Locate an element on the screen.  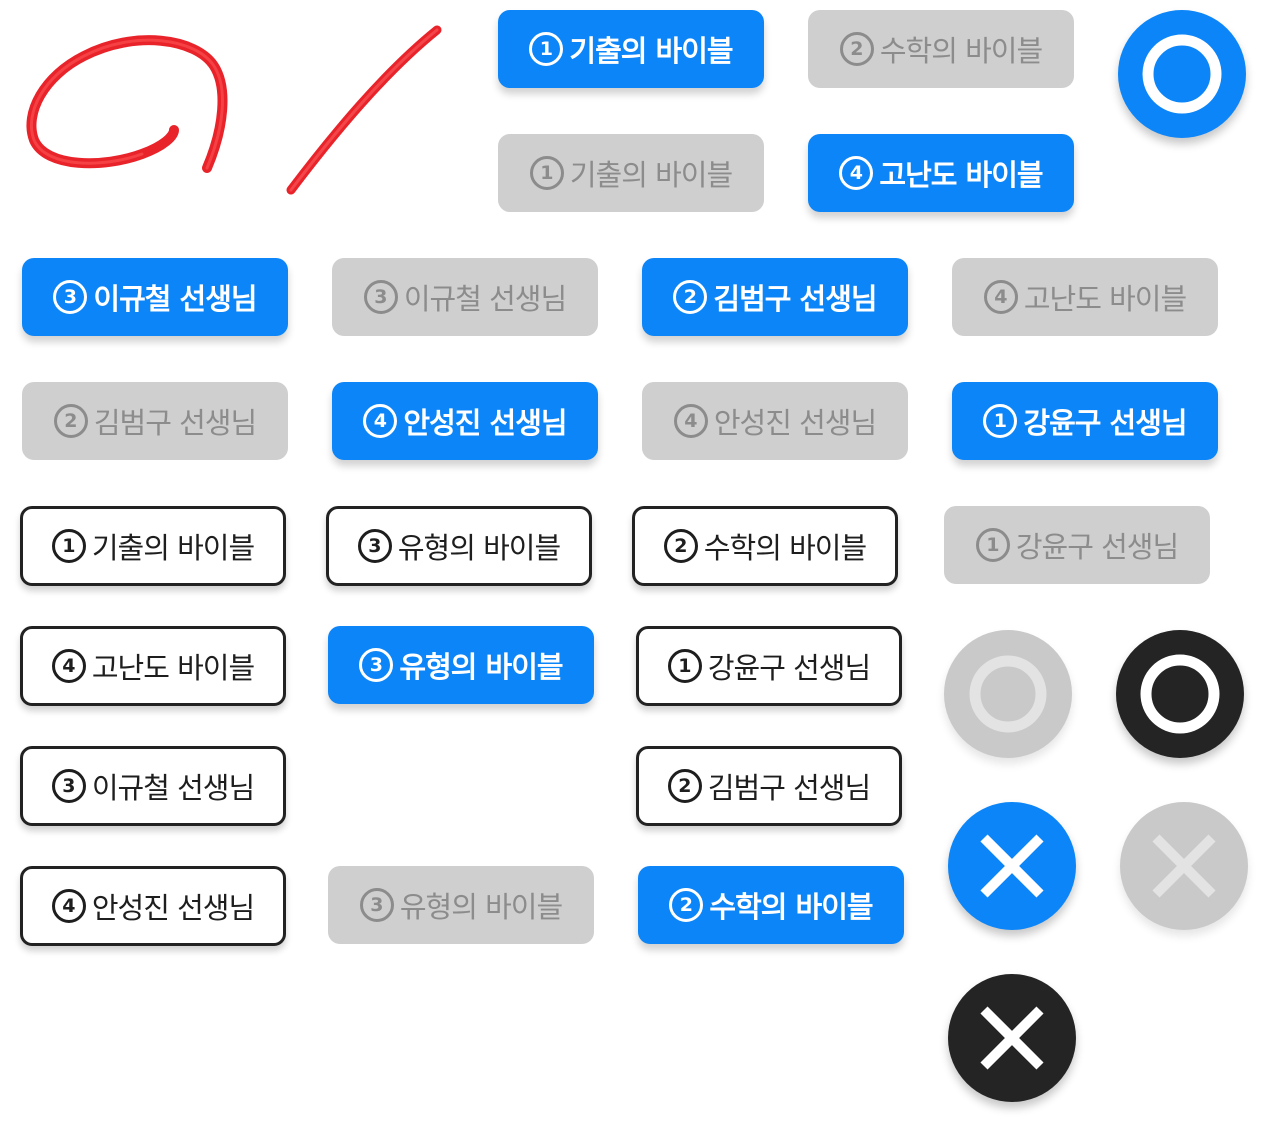
button-gichul-bible-inactive: 1 기출의 바이블 is located at coordinates (631, 173).